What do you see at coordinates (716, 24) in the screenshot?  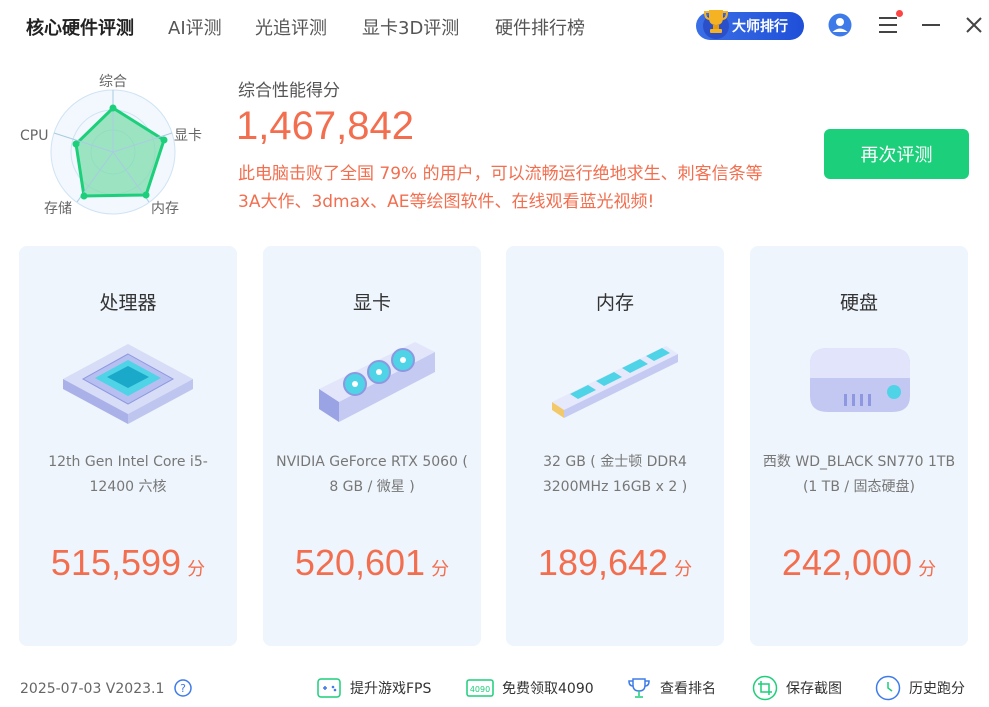 I see `trophy-icon` at bounding box center [716, 24].